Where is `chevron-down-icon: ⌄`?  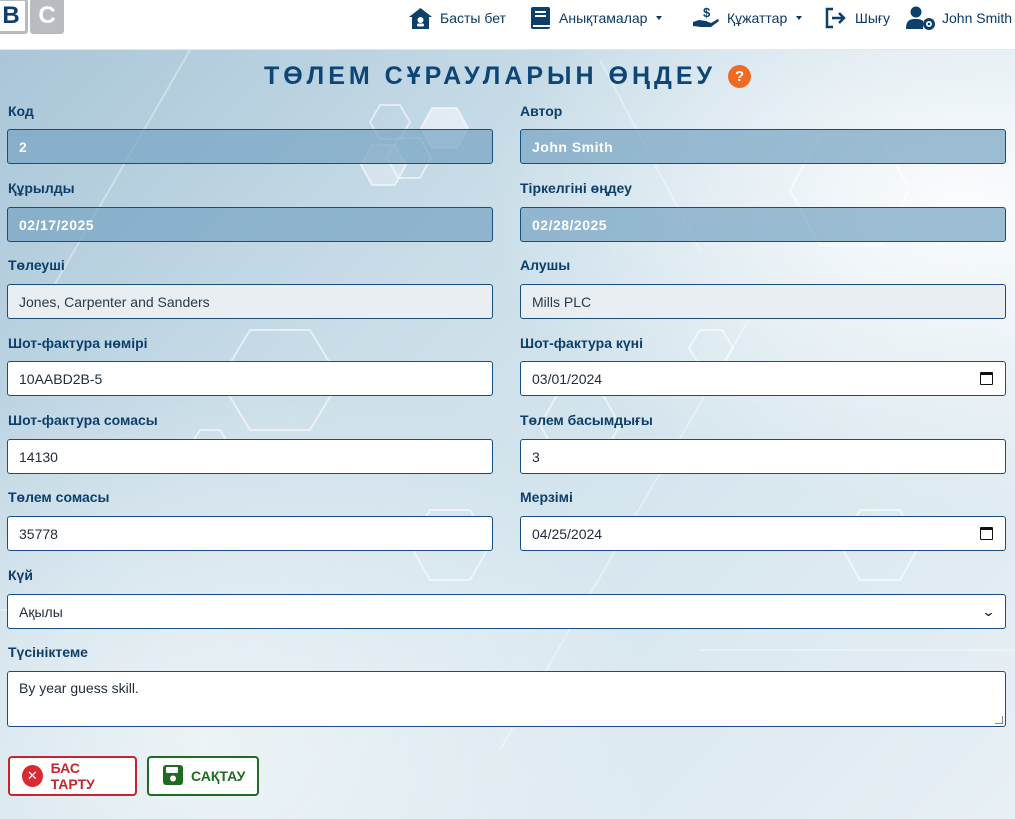 chevron-down-icon: ⌄ is located at coordinates (988, 611).